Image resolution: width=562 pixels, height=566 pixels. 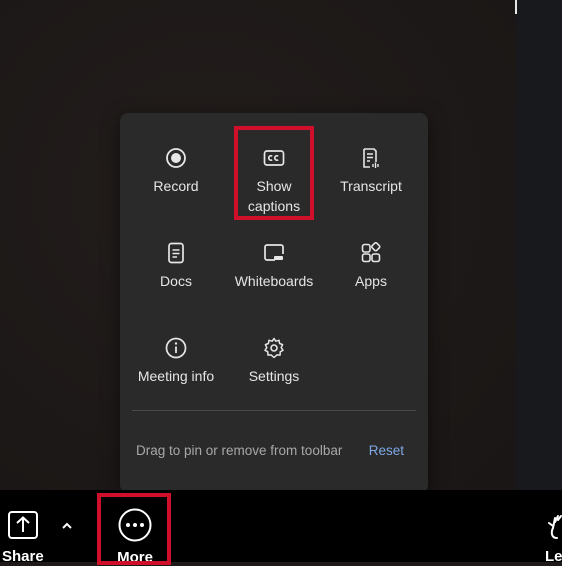 I want to click on text-cursor, so click(x=516, y=7).